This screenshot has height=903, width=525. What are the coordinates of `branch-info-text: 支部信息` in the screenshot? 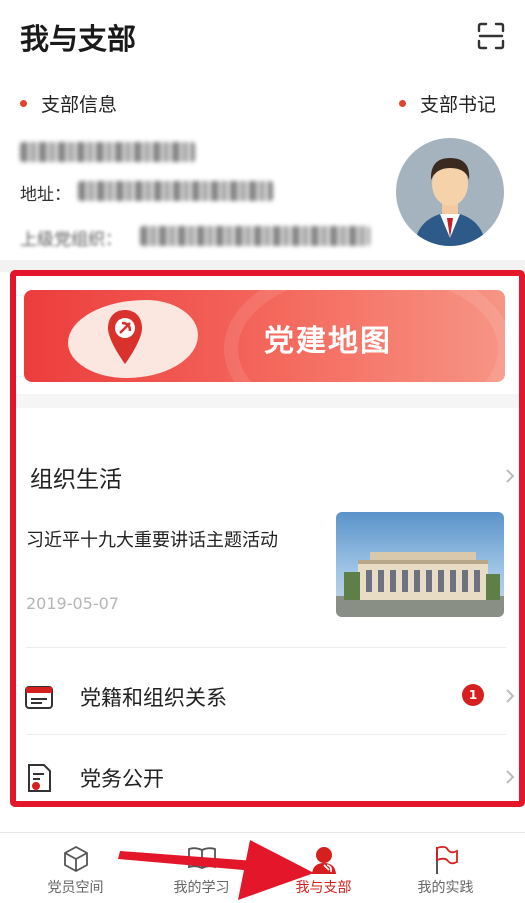 It's located at (79, 105).